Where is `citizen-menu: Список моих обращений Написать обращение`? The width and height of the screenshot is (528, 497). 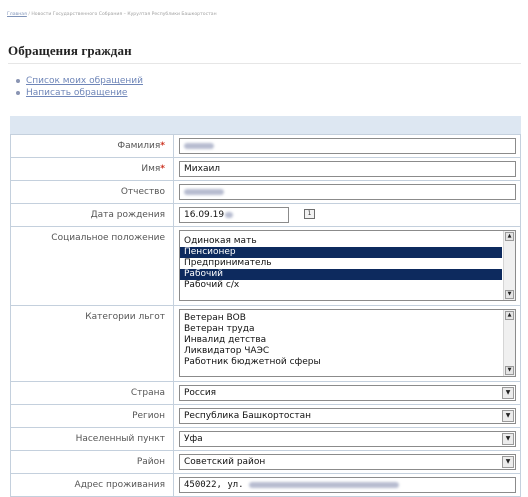
citizen-menu: Список моих обращений Написать обращение is located at coordinates (79, 87).